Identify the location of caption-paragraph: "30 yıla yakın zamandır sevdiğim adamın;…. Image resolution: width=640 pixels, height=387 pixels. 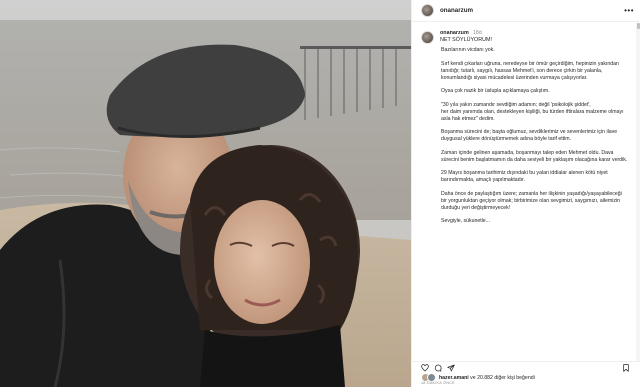
(532, 111).